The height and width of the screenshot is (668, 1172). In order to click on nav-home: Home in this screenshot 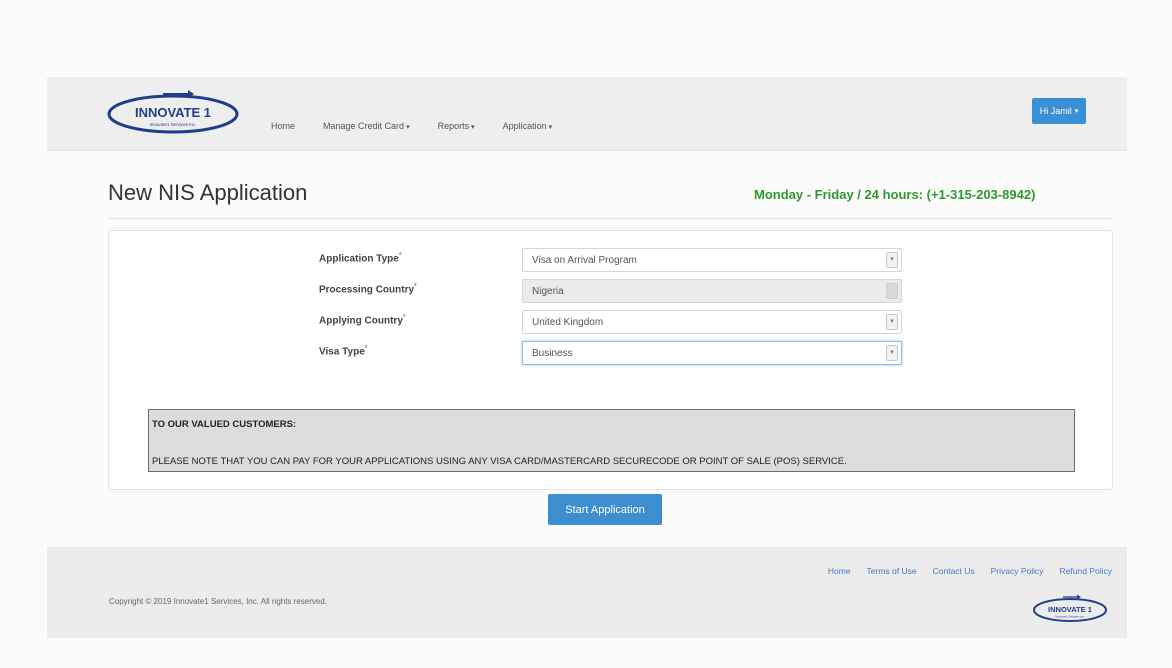, I will do `click(283, 126)`.